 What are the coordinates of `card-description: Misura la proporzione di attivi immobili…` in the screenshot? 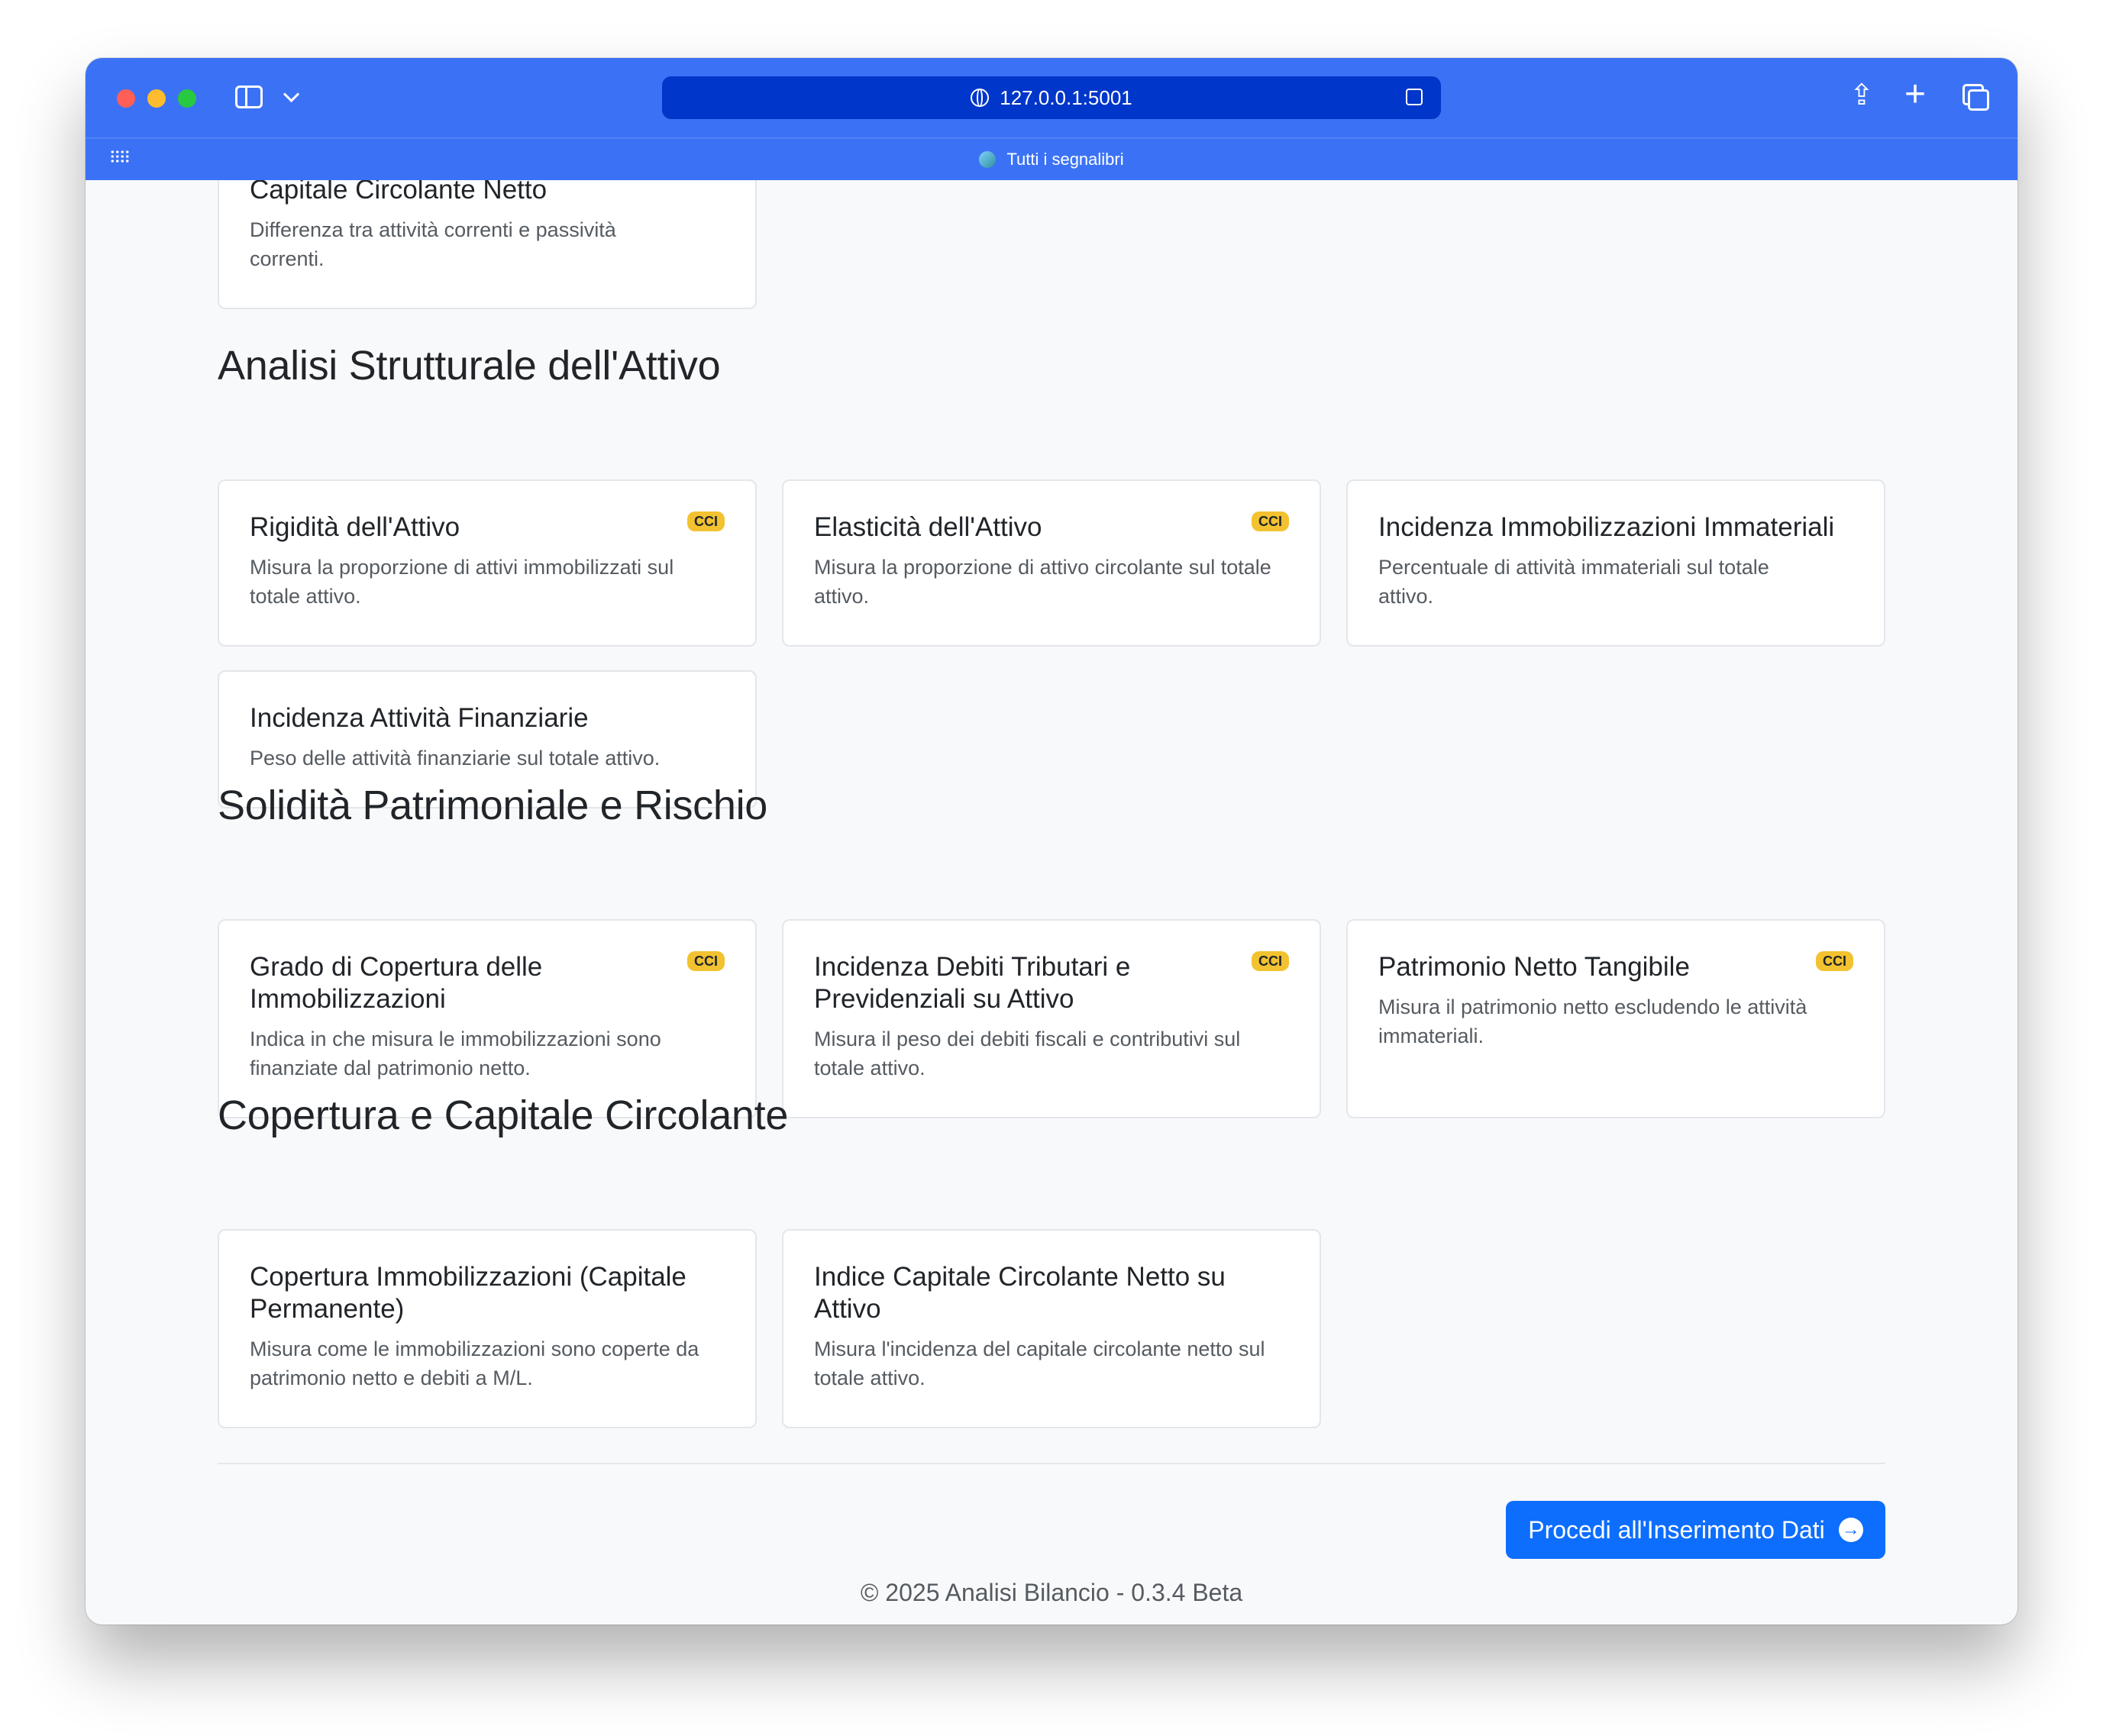 It's located at (462, 582).